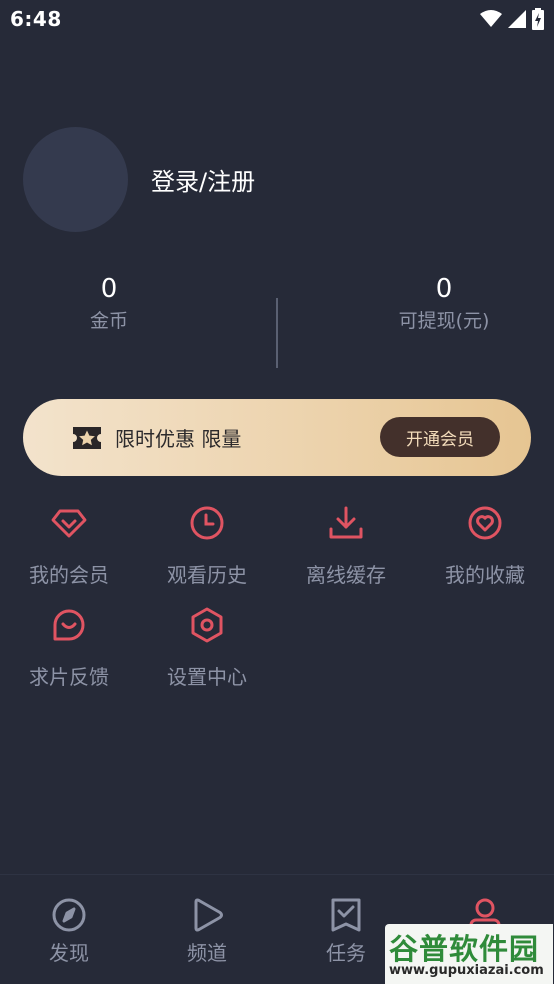  Describe the element at coordinates (277, 437) in the screenshot. I see `vip-promo-banner: 限时优惠 限量 开通会员` at that location.